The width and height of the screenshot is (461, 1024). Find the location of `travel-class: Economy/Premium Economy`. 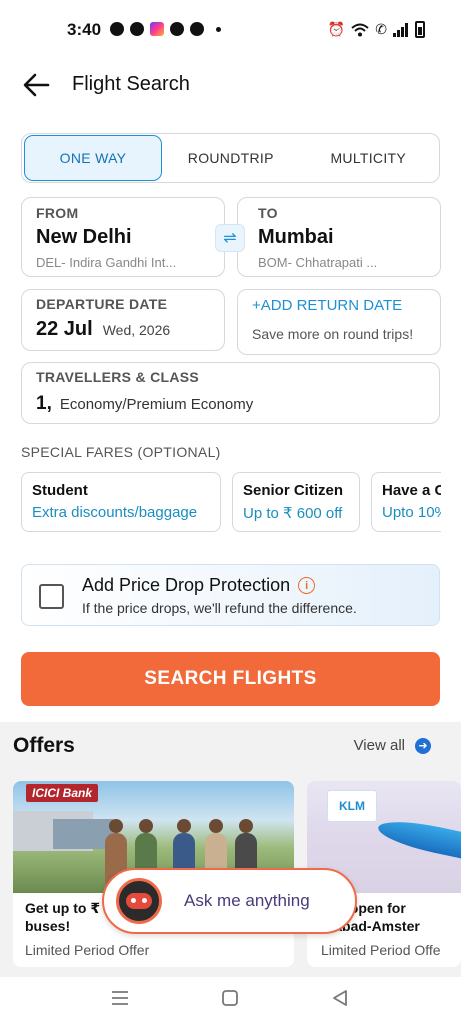

travel-class: Economy/Premium Economy is located at coordinates (156, 404).